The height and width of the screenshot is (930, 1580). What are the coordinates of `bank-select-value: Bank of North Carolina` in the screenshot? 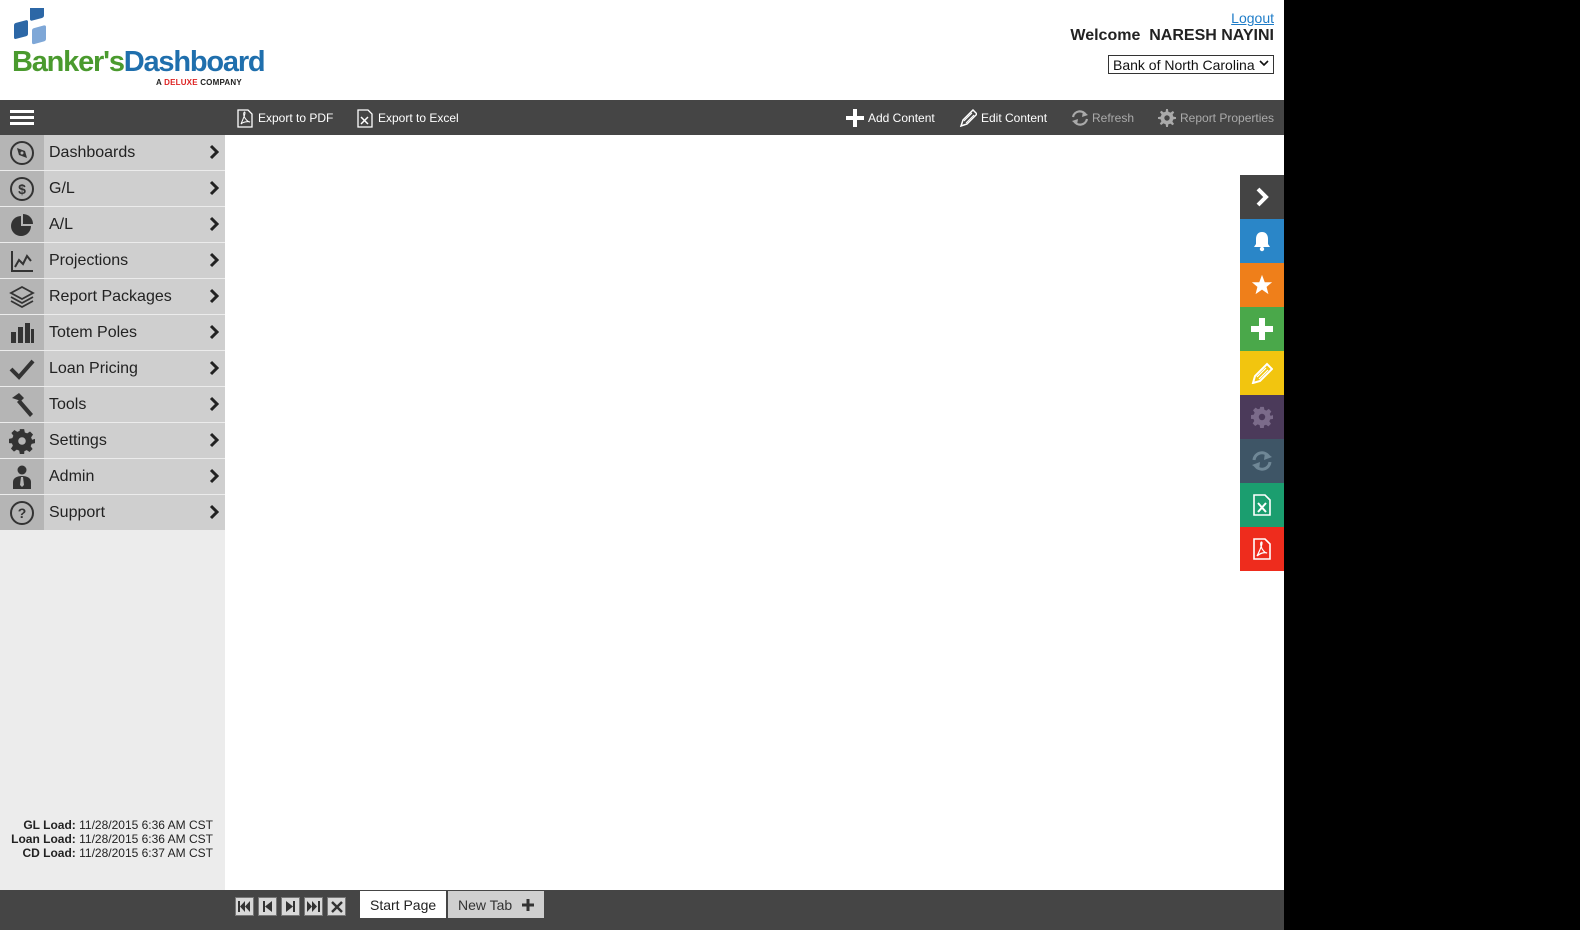 It's located at (1184, 64).